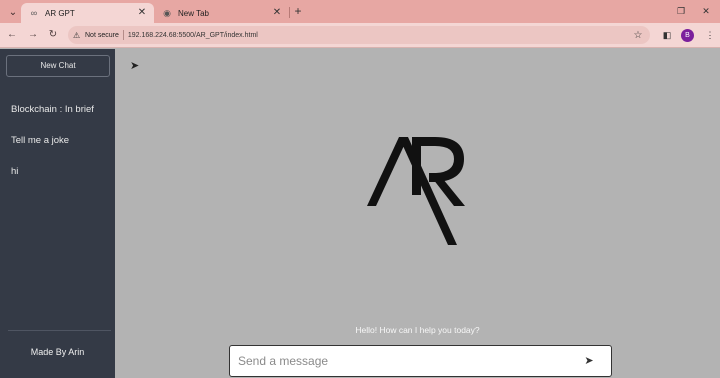 This screenshot has height=378, width=720. What do you see at coordinates (193, 13) in the screenshot?
I see `tab-title: New Tab` at bounding box center [193, 13].